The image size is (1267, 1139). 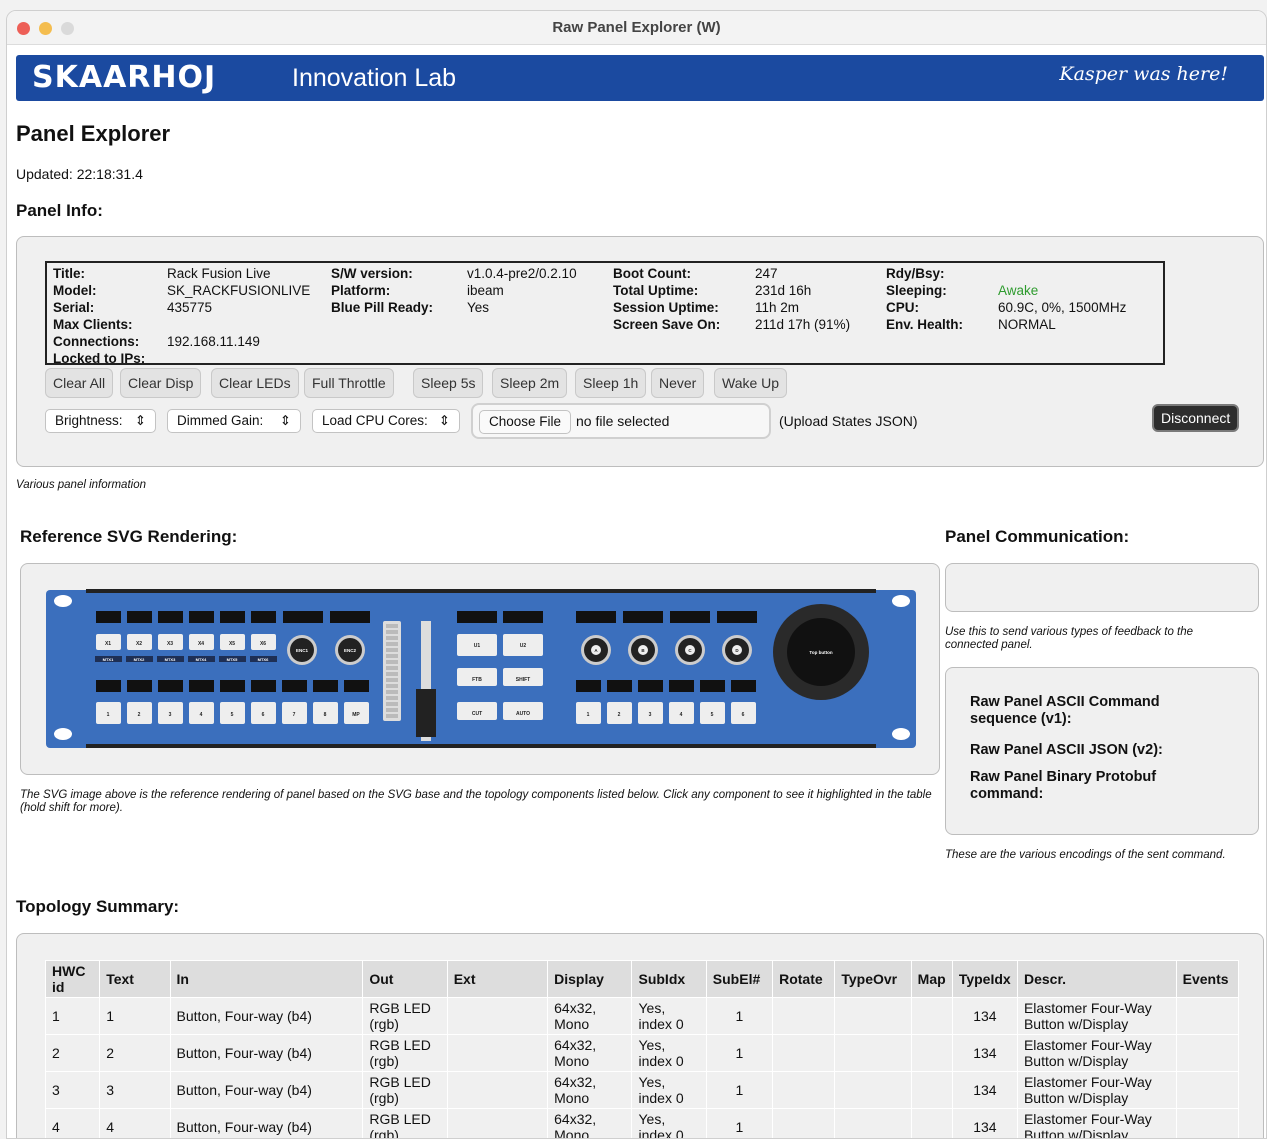 What do you see at coordinates (1207, 979) in the screenshot?
I see `table-header: Events` at bounding box center [1207, 979].